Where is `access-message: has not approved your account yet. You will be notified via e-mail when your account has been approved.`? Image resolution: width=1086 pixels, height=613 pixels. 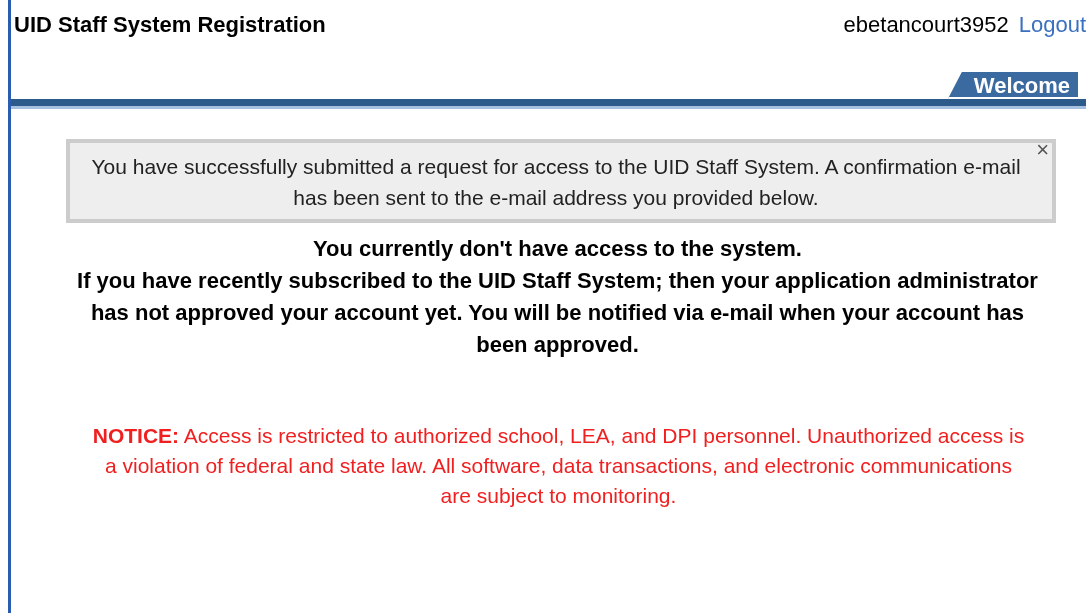
access-message: has not approved your account yet. You will be notified via e-mail when your account has been approved. is located at coordinates (557, 329).